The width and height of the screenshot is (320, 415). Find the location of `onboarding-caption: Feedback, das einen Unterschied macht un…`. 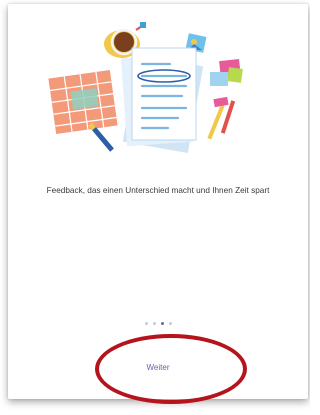

onboarding-caption: Feedback, das einen Unterschied macht un… is located at coordinates (158, 190).